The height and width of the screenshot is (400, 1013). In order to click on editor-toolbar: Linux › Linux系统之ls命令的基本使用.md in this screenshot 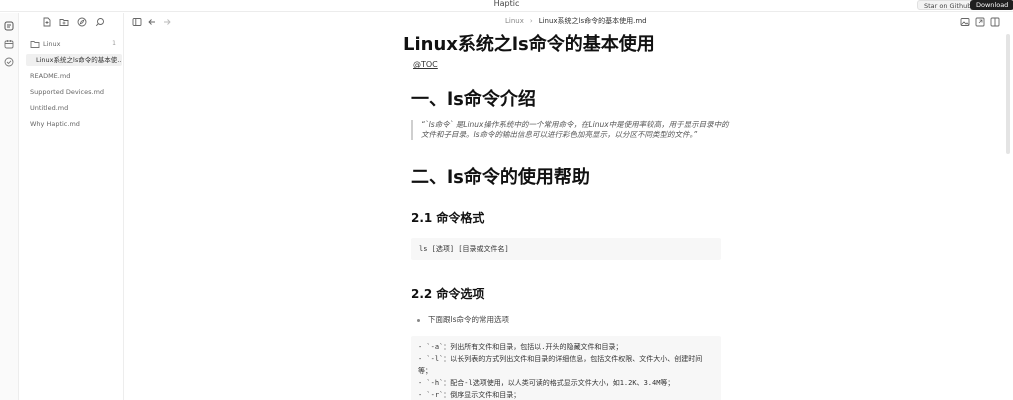, I will do `click(569, 22)`.